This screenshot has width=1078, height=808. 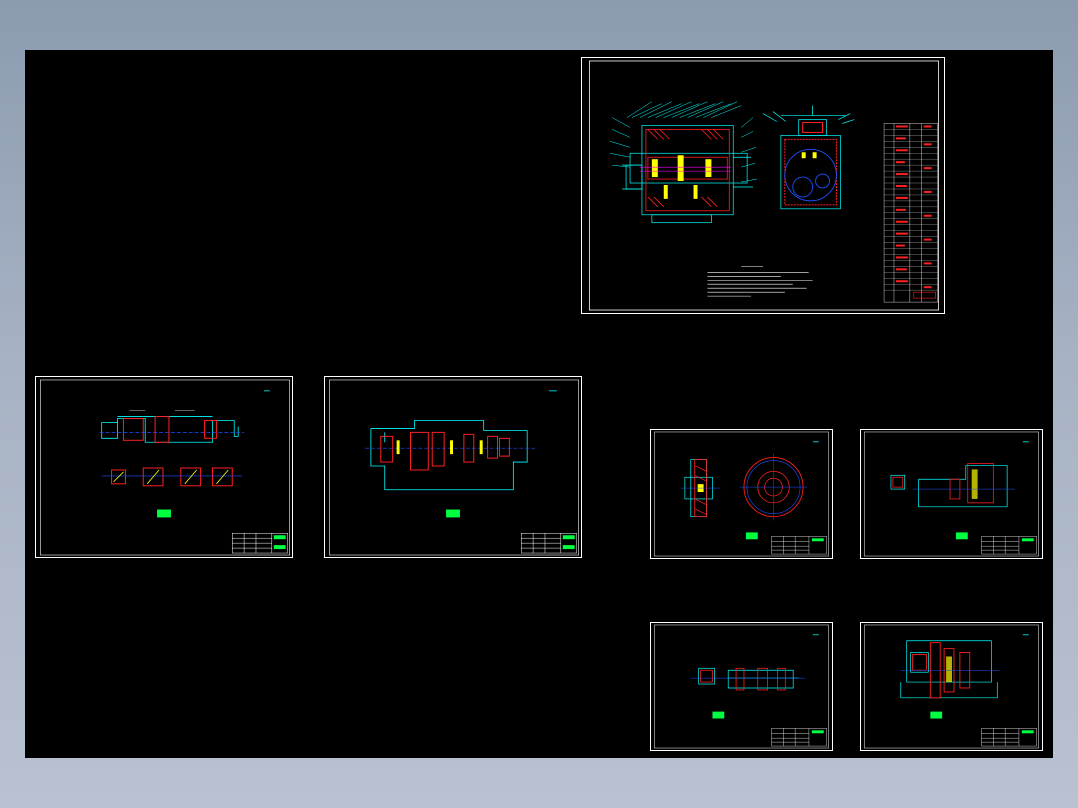 I want to click on gear-shaft-drawing, so click(x=951, y=686).